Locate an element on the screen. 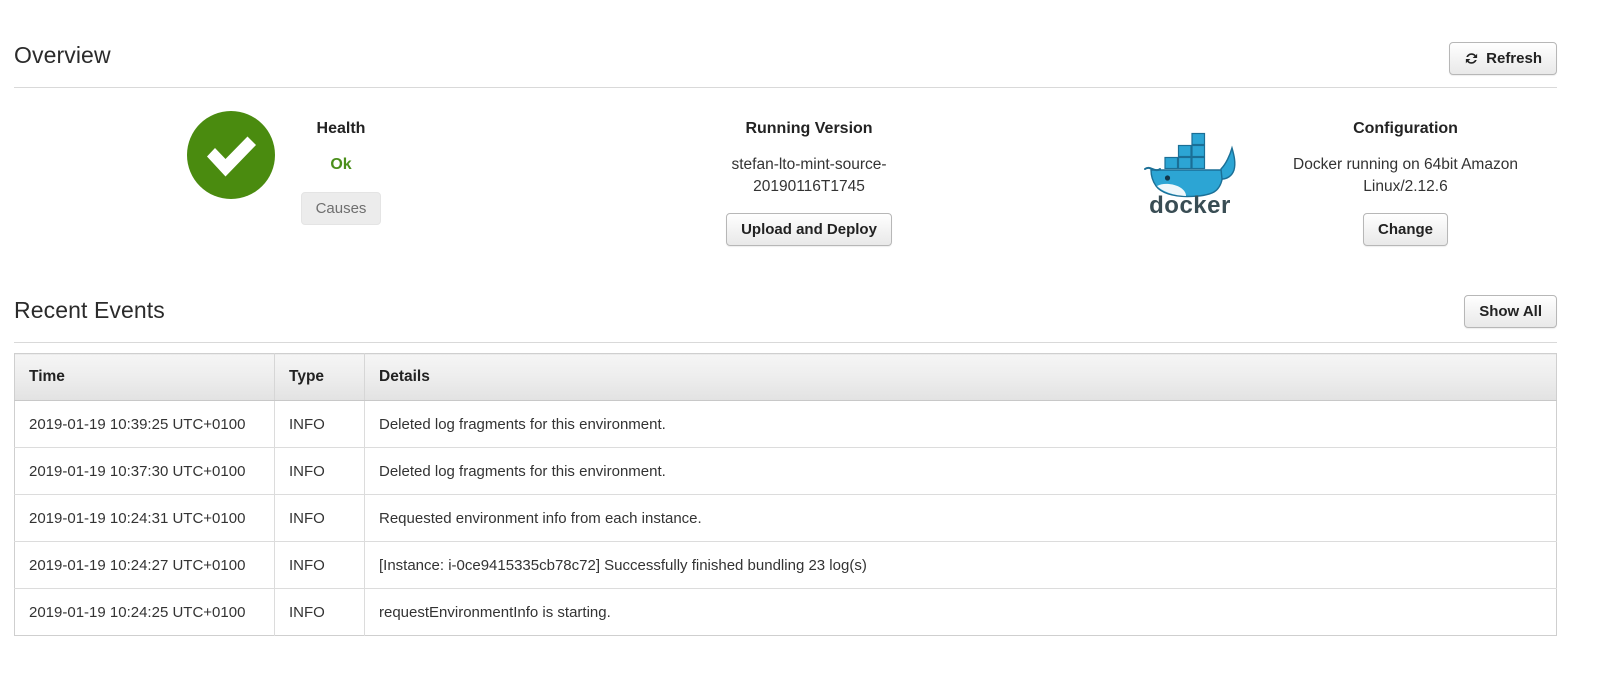 The image size is (1600, 673). green-check-circle-icon is located at coordinates (230, 155).